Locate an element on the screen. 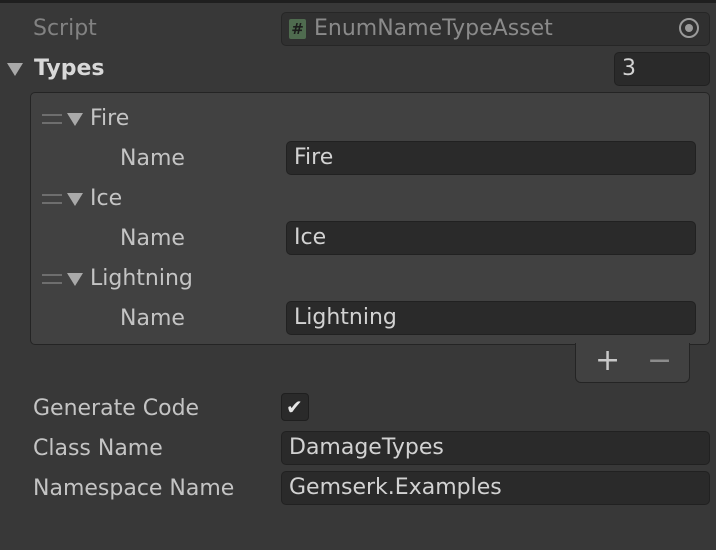 The height and width of the screenshot is (550, 716). remove-element-button: − is located at coordinates (659, 361).